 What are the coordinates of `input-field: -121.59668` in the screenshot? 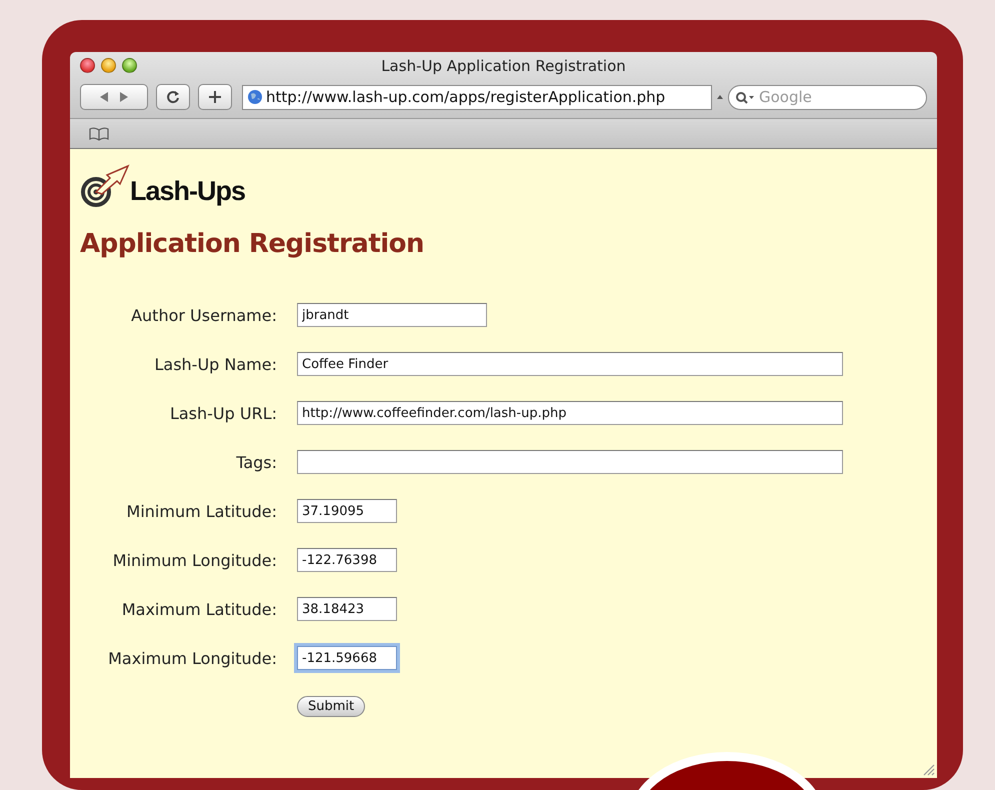 It's located at (347, 658).